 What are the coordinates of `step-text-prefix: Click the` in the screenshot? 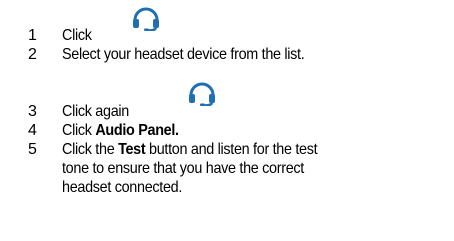 It's located at (90, 149).